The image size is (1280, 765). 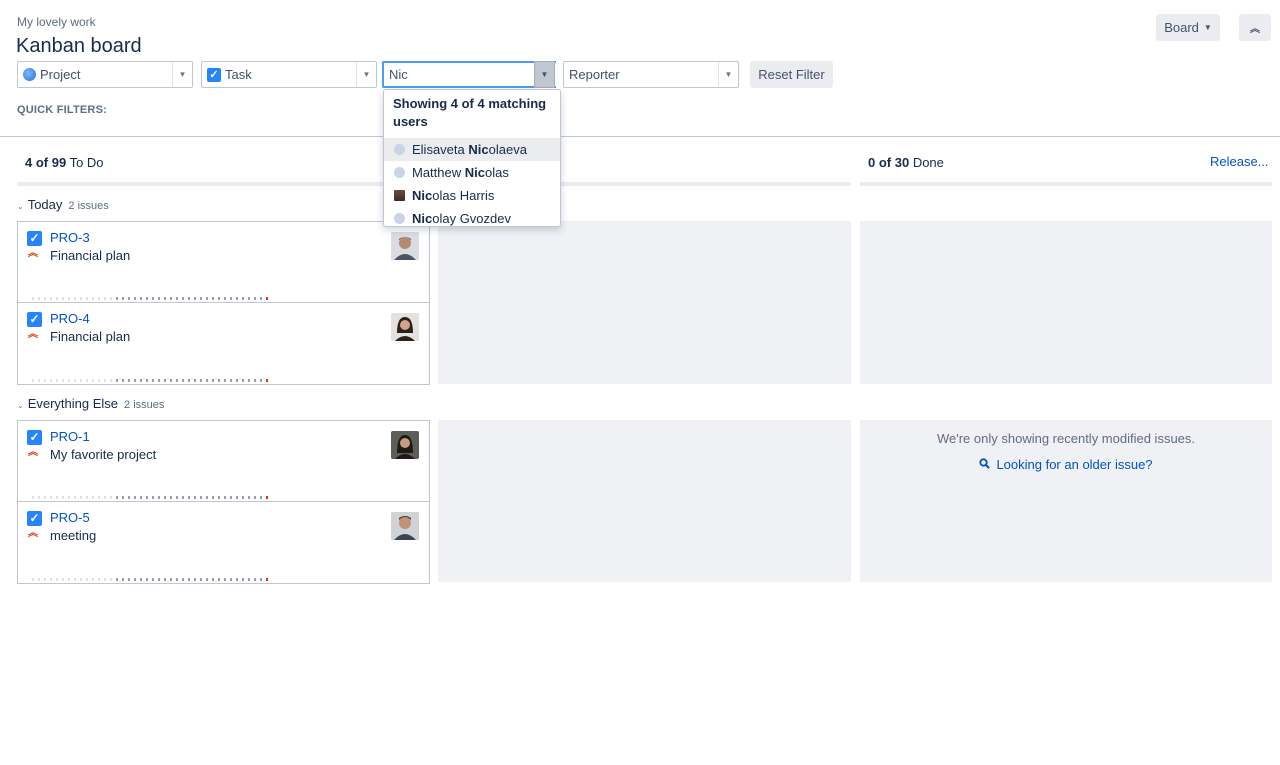 I want to click on column-bar-done, so click(x=1066, y=184).